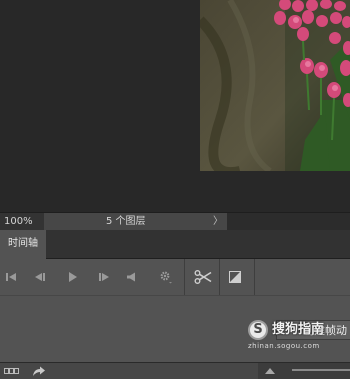 The image size is (350, 379). I want to click on watermark: S 搜狗指南 zhinan.sogou.com, so click(299, 337).